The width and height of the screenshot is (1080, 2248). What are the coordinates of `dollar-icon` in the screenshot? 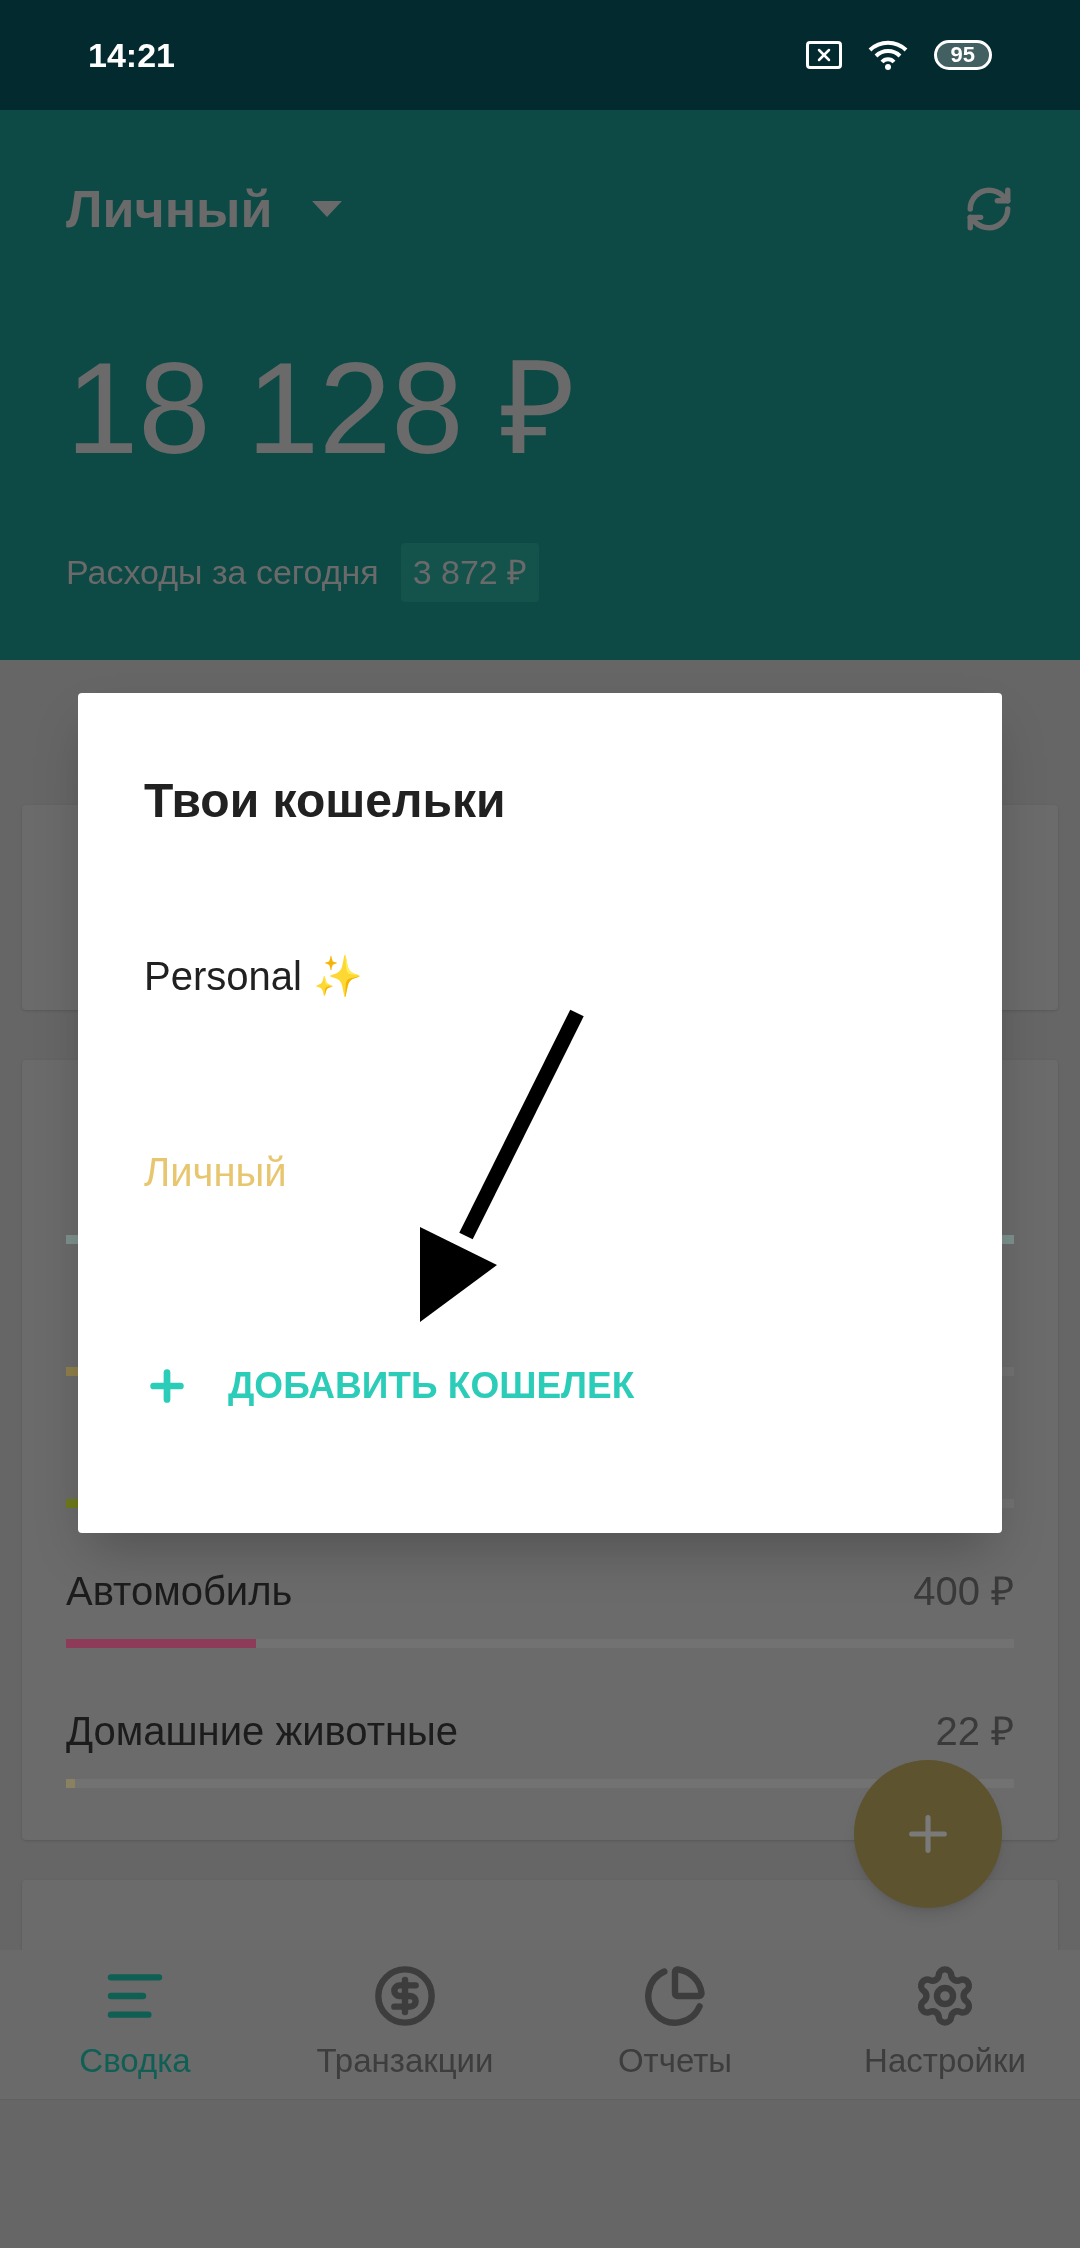 It's located at (405, 1995).